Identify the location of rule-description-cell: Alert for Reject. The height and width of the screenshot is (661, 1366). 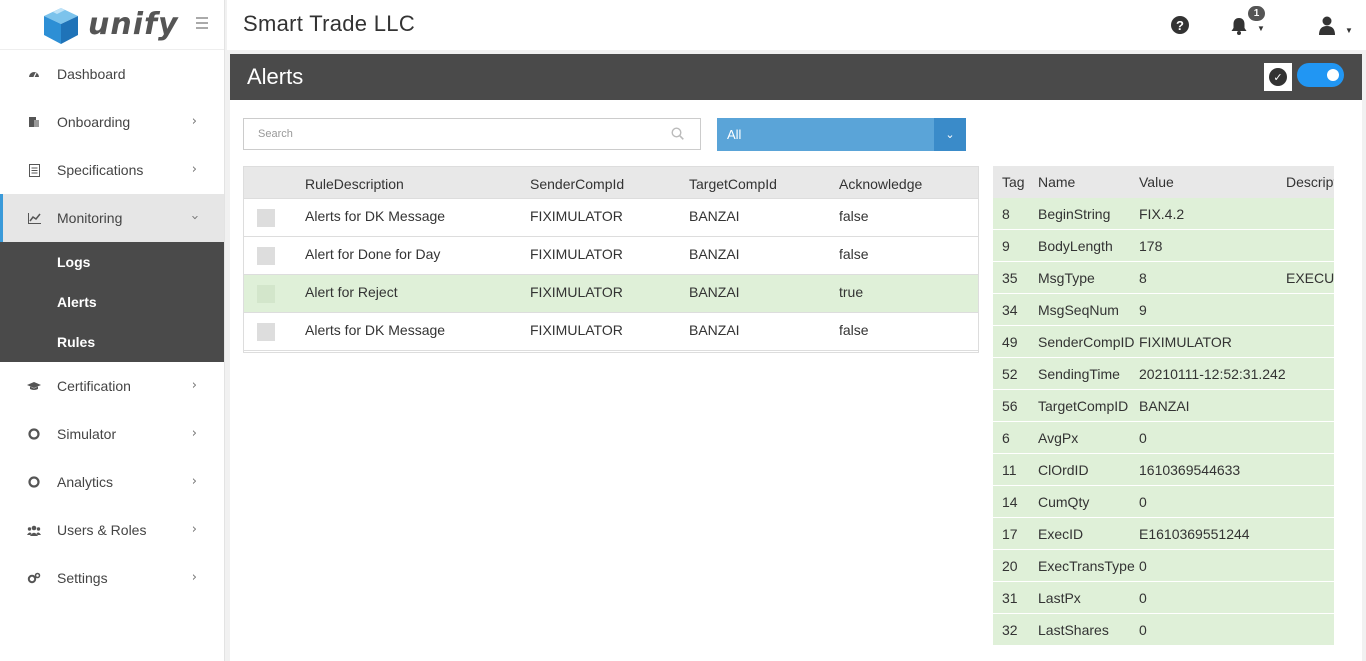
(351, 292).